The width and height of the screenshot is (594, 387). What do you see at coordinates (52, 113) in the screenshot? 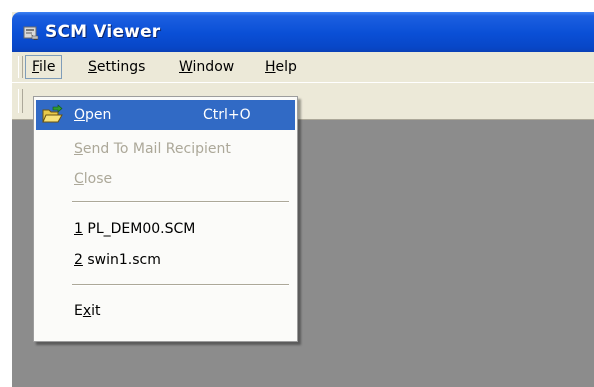
I see `open-folder-icon` at bounding box center [52, 113].